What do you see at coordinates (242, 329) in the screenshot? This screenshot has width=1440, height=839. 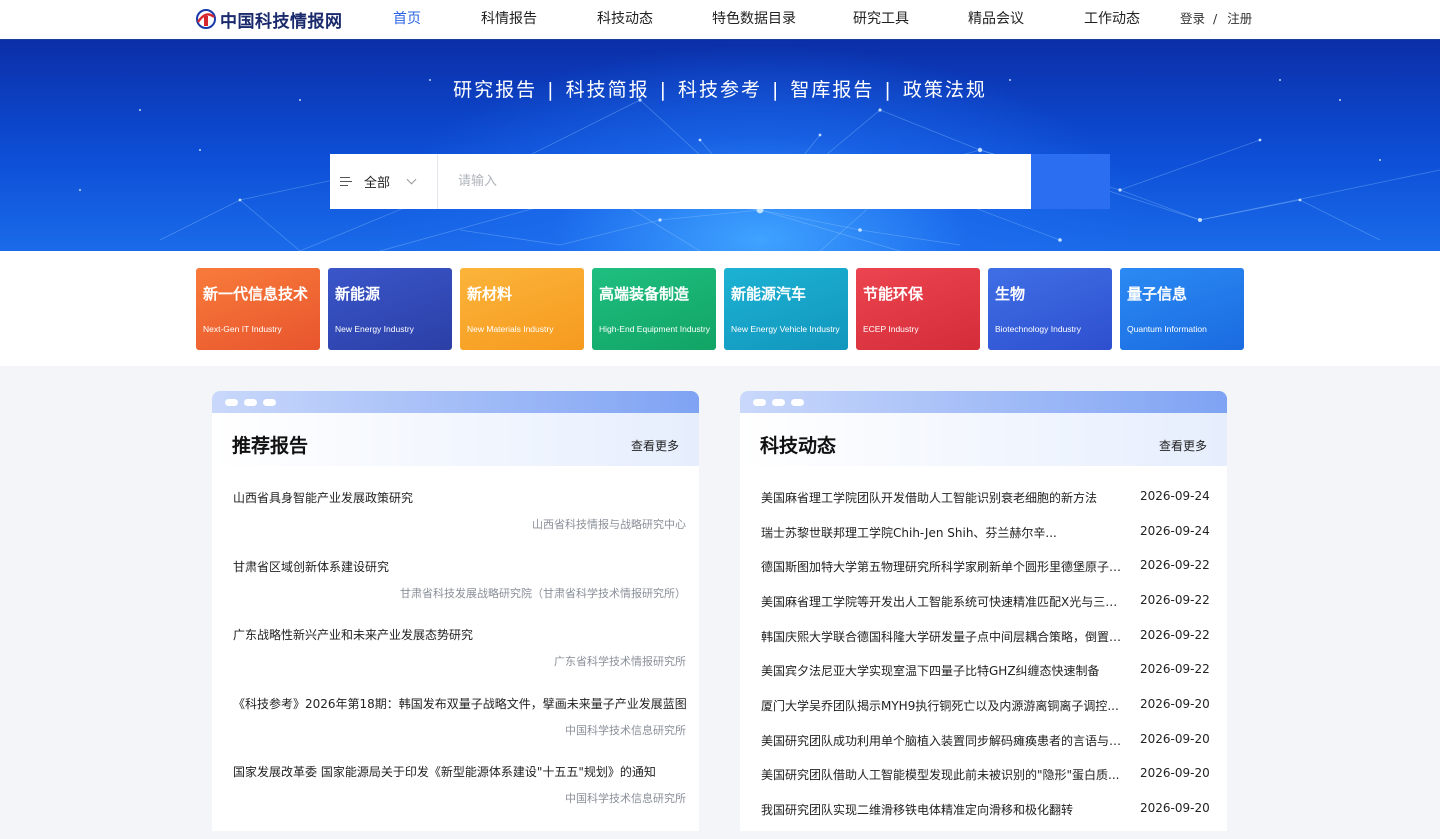 I see `category-subtitle: Next-Gen IT Industry` at bounding box center [242, 329].